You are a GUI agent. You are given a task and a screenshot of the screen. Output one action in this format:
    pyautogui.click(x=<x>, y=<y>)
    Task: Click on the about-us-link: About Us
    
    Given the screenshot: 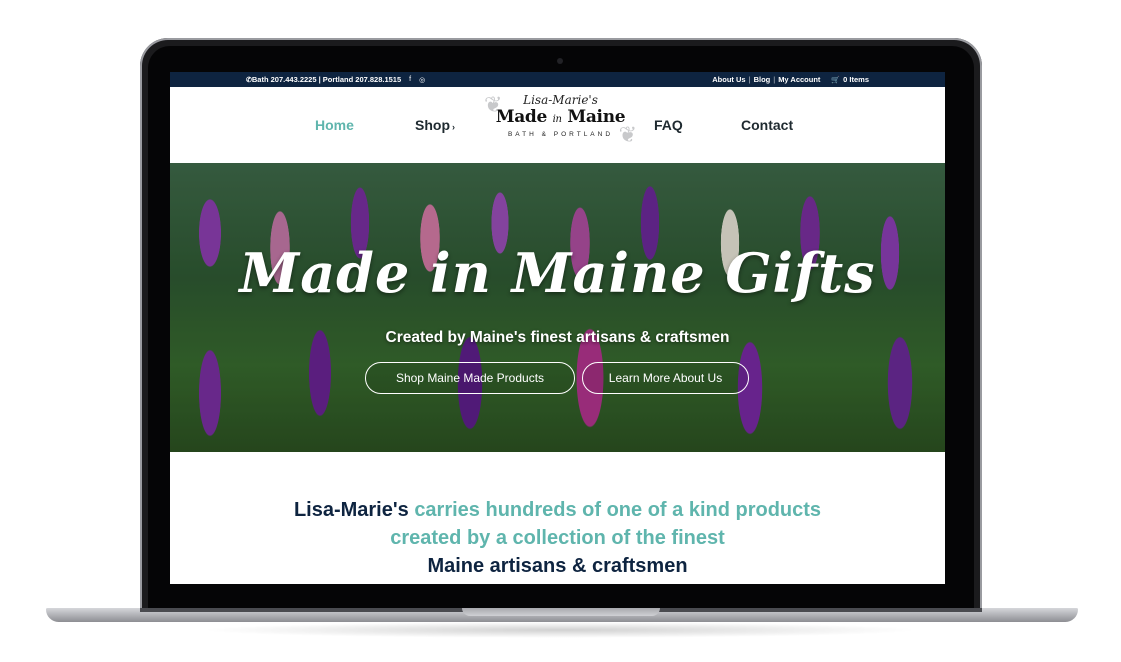 What is the action you would take?
    pyautogui.click(x=728, y=79)
    